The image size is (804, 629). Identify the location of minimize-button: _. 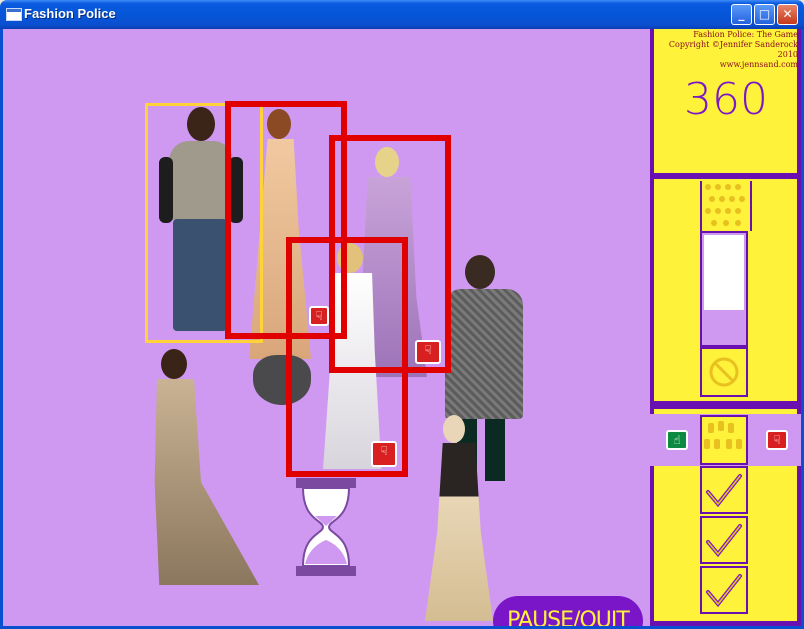
(741, 14).